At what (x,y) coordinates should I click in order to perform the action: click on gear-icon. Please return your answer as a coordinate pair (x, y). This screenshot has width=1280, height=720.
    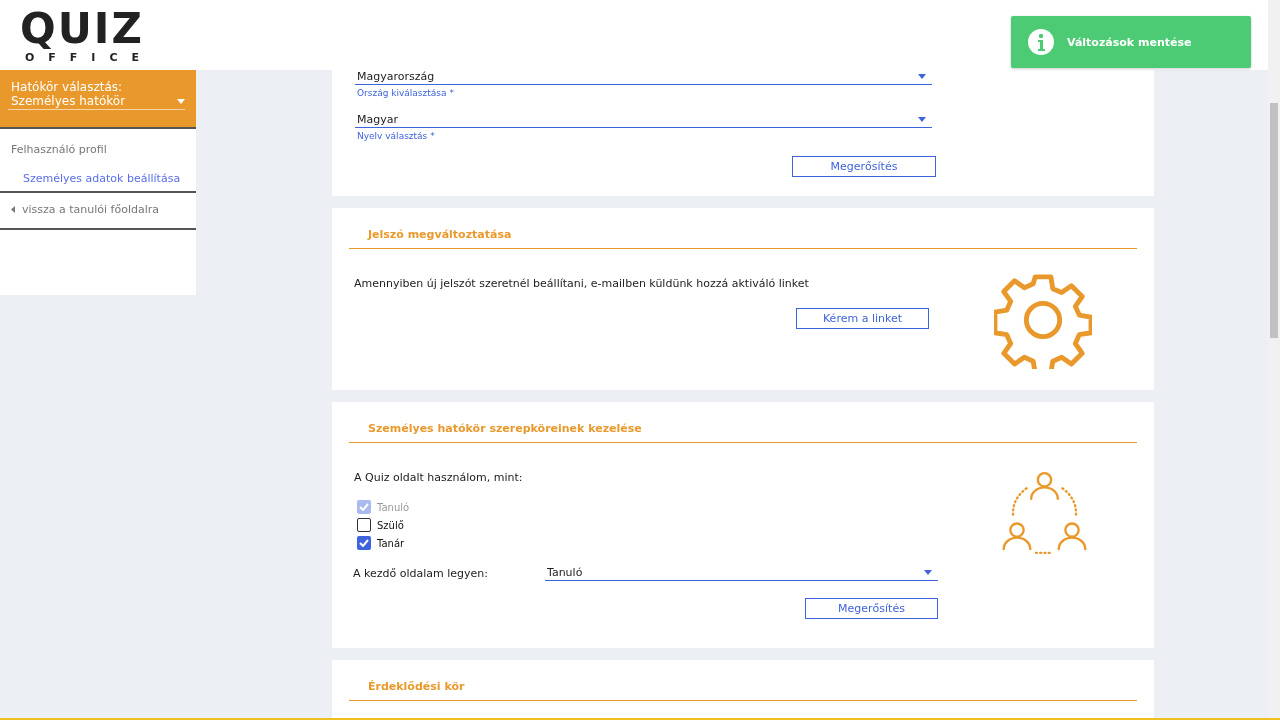
    Looking at the image, I should click on (1043, 320).